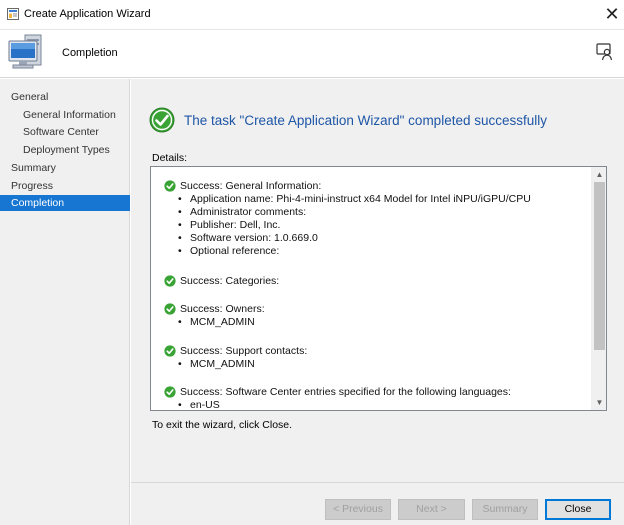  What do you see at coordinates (65, 203) in the screenshot?
I see `nav-item-completion: Completion` at bounding box center [65, 203].